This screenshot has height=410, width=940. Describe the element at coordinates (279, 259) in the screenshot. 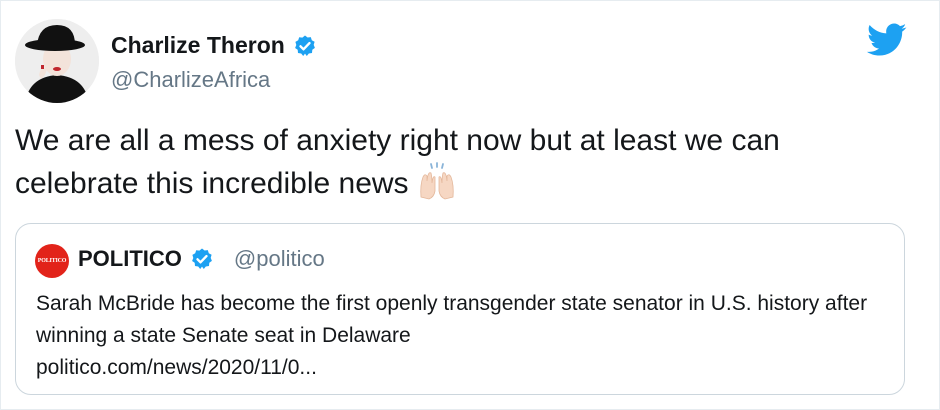

I see `quoted-author-handle: @politico` at that location.